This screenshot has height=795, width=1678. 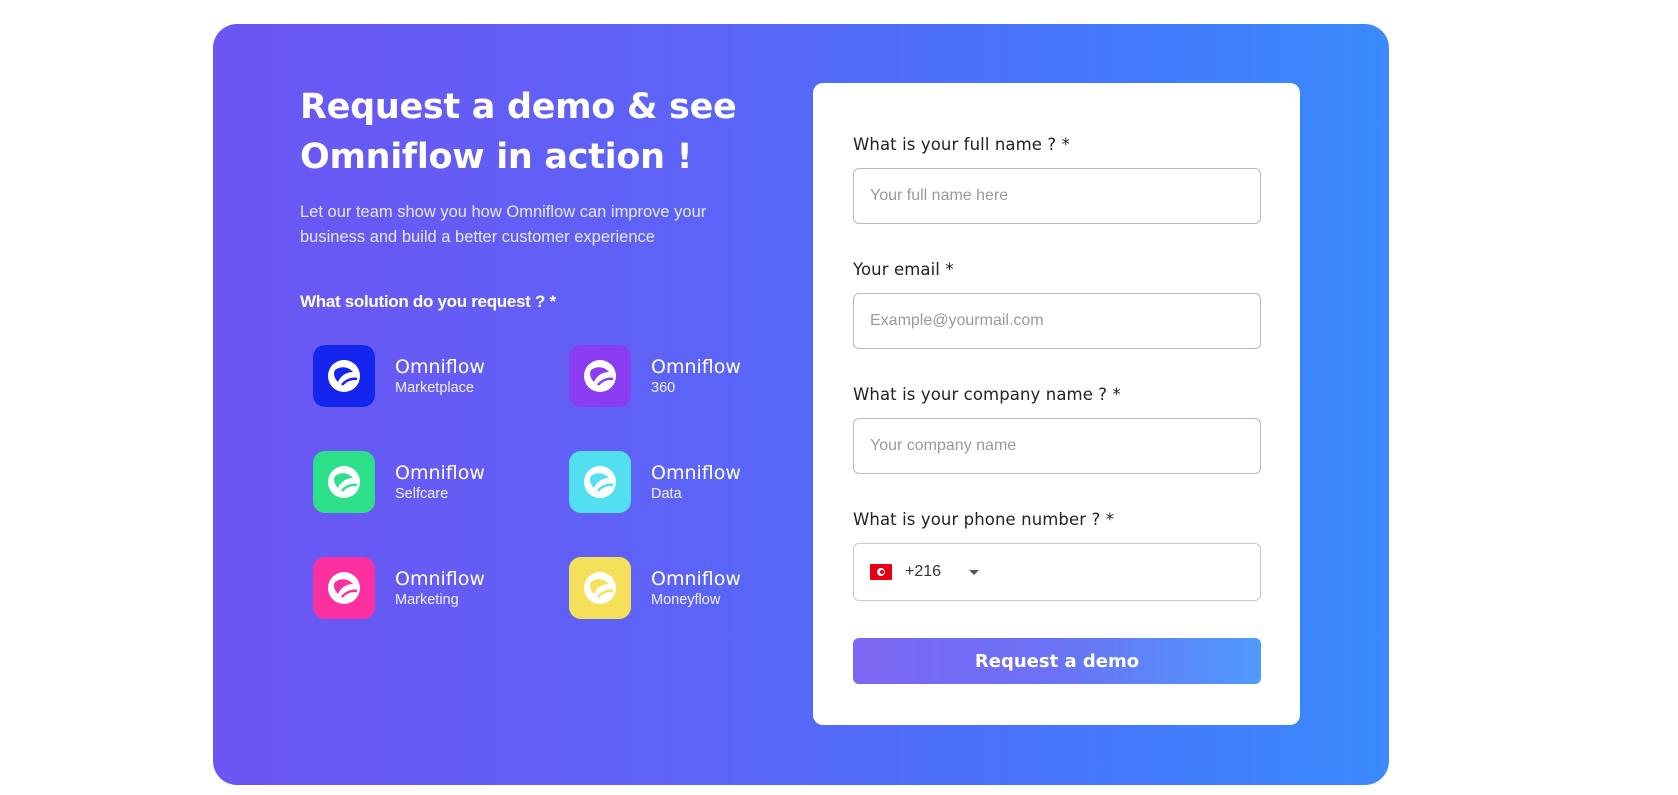 What do you see at coordinates (427, 599) in the screenshot?
I see `solution-product: Marketing` at bounding box center [427, 599].